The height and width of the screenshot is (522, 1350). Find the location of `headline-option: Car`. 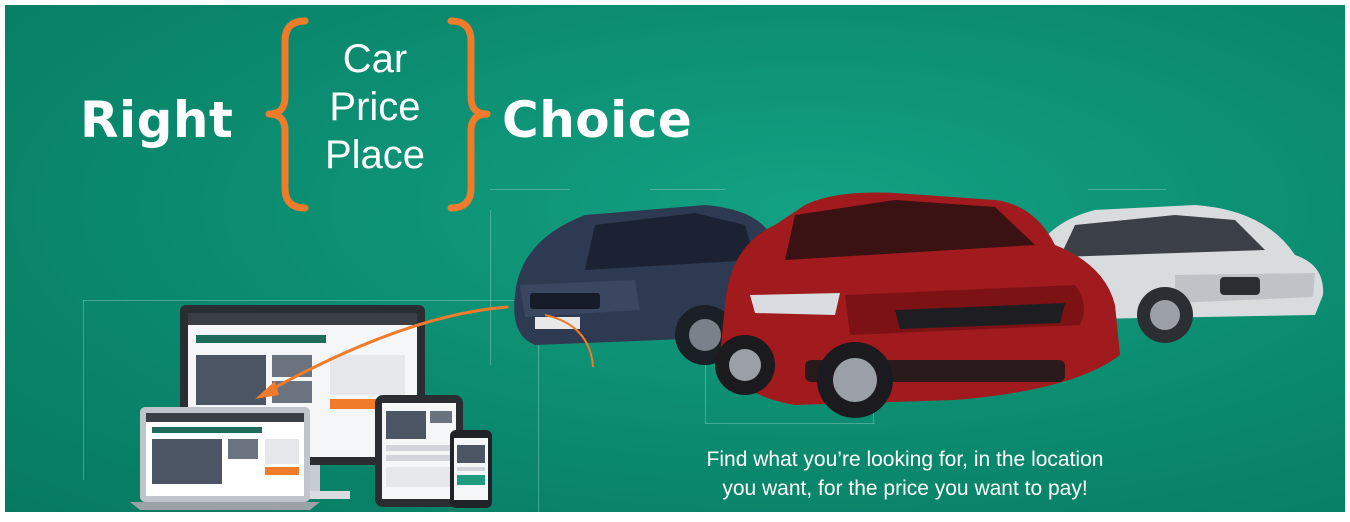

headline-option: Car is located at coordinates (375, 59).